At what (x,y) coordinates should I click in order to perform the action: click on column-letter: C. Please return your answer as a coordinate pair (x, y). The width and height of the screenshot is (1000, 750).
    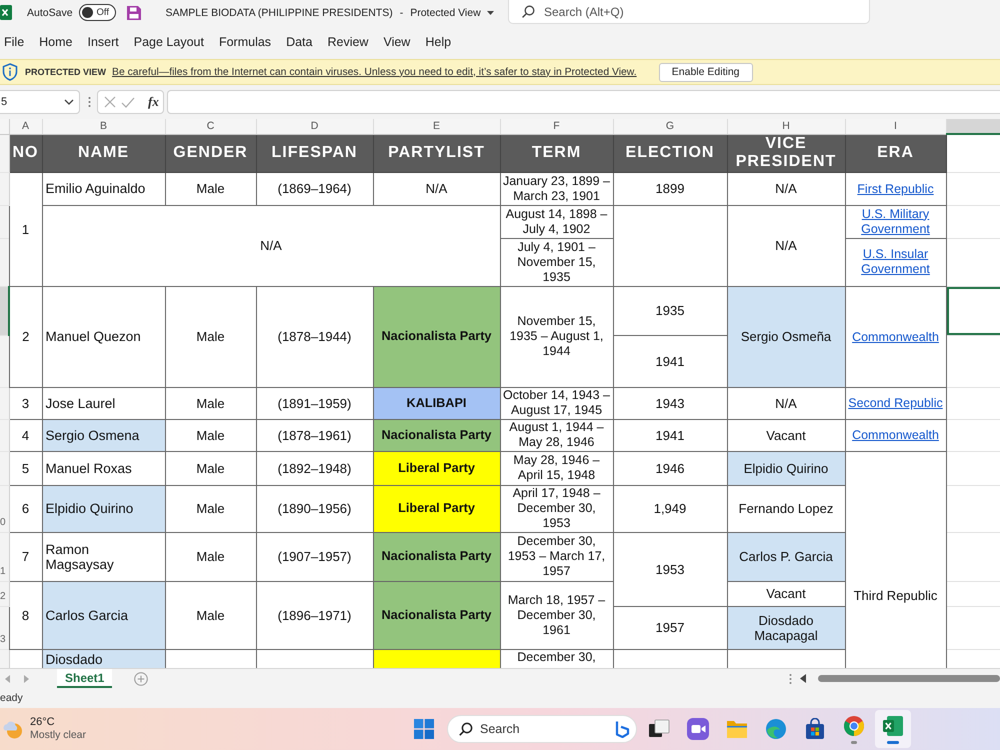
    Looking at the image, I should click on (210, 126).